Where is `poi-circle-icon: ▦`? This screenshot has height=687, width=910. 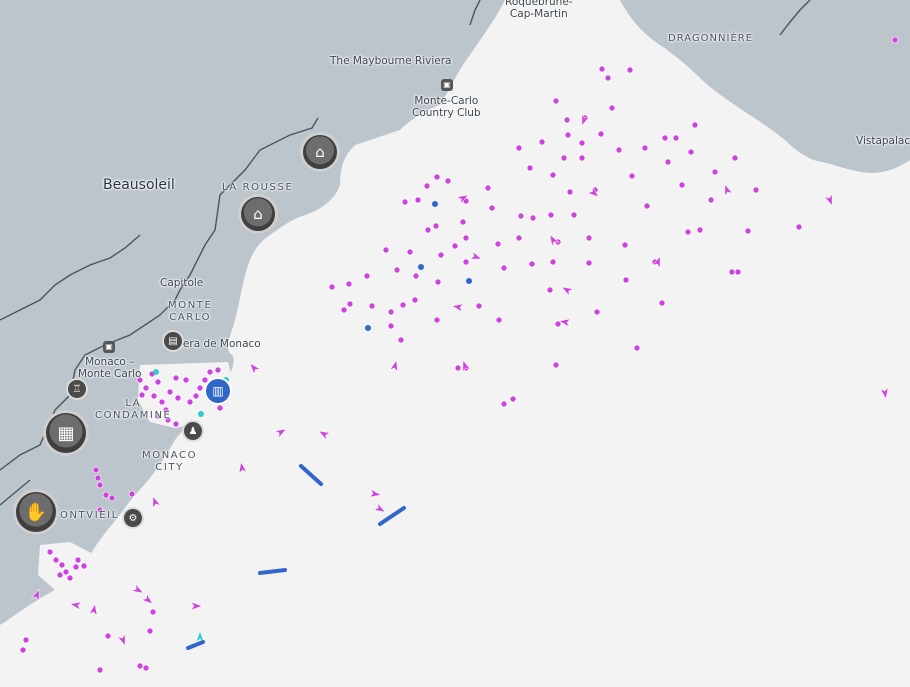 poi-circle-icon: ▦ is located at coordinates (66, 433).